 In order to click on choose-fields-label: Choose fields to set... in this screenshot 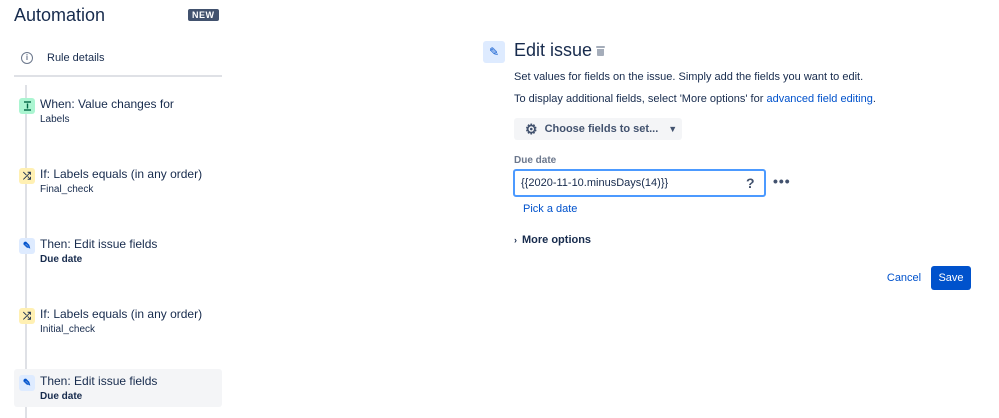, I will do `click(601, 129)`.